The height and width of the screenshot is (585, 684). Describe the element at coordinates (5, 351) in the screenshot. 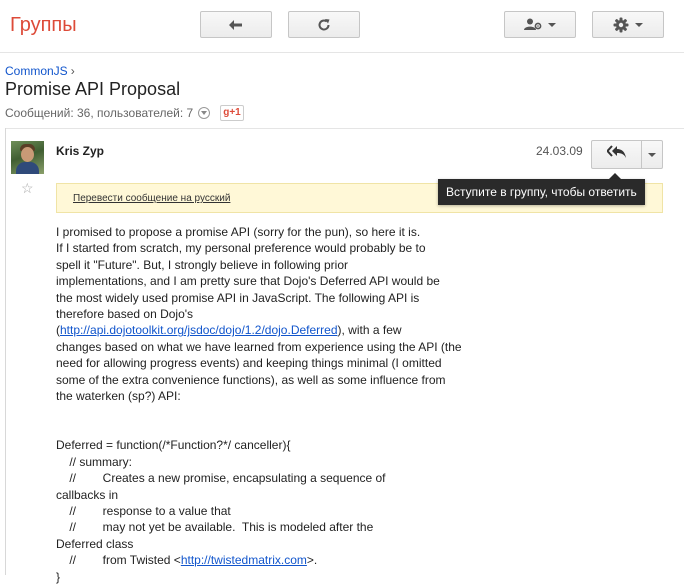

I see `message-border` at that location.